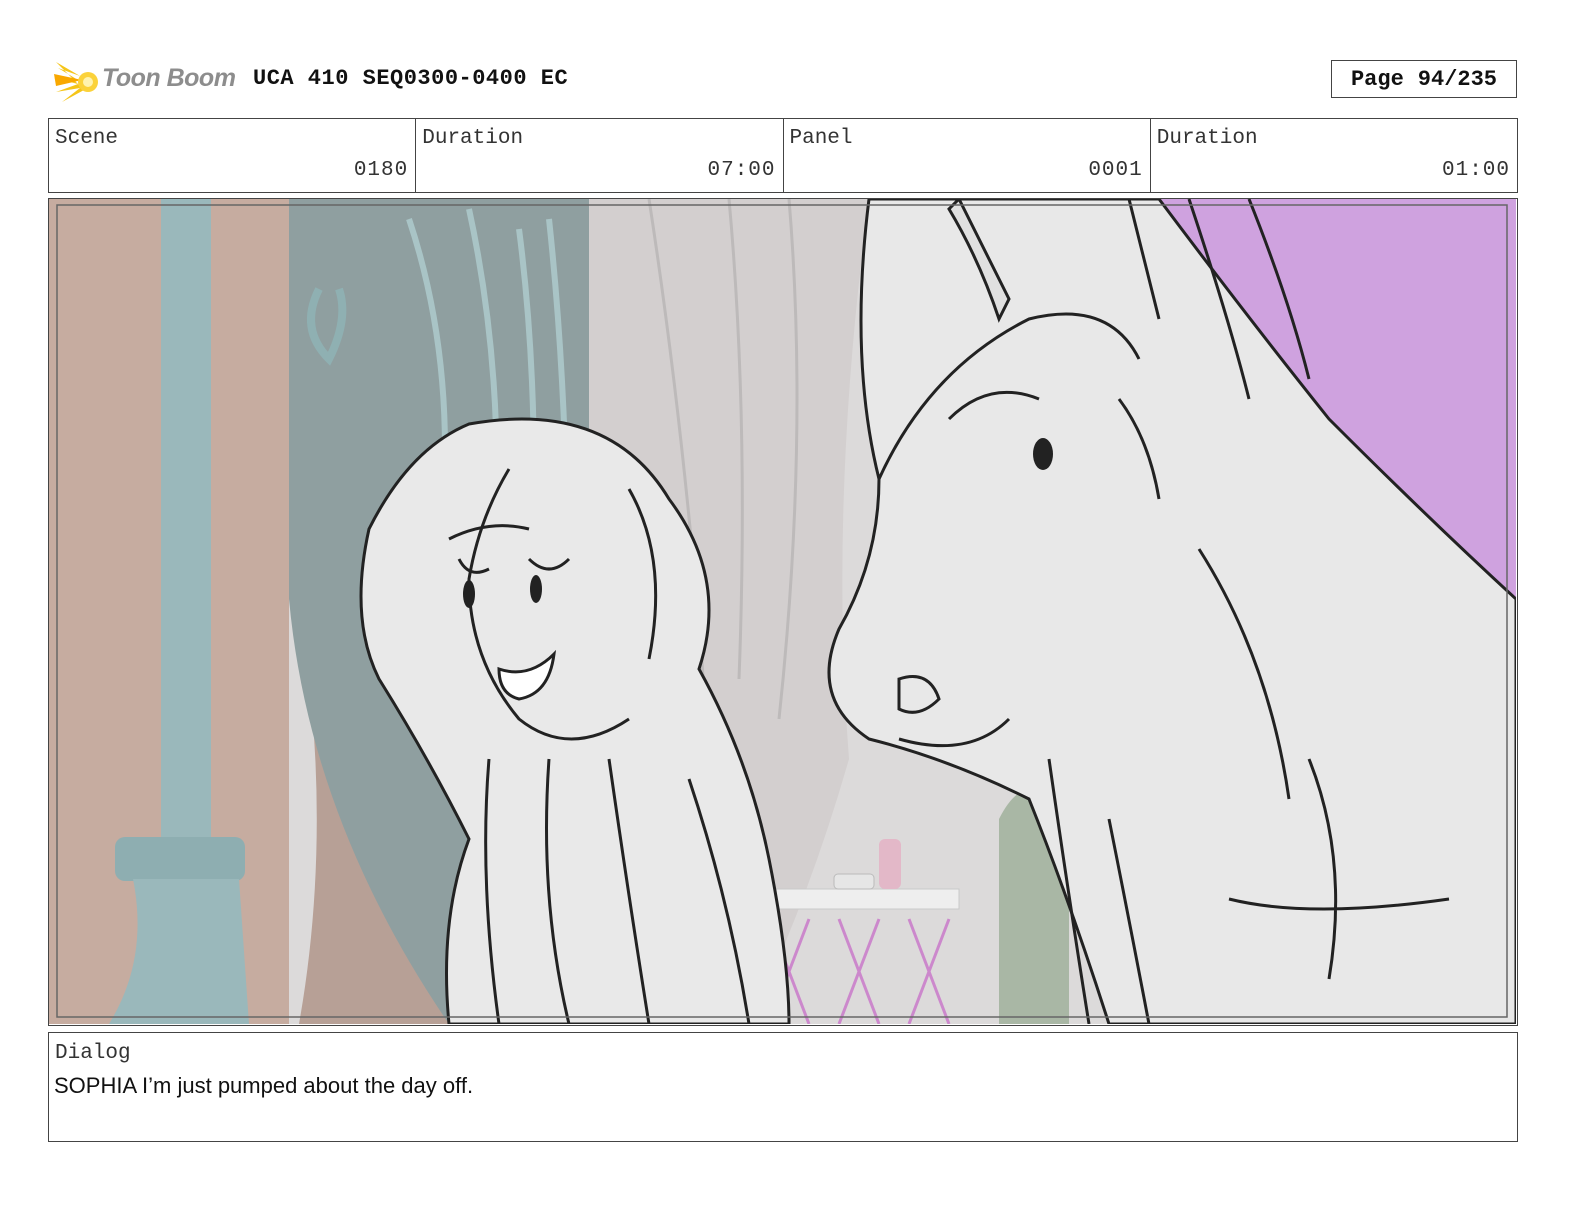 Image resolution: width=1584 pixels, height=1224 pixels. What do you see at coordinates (890, 864) in the screenshot?
I see `bottle` at bounding box center [890, 864].